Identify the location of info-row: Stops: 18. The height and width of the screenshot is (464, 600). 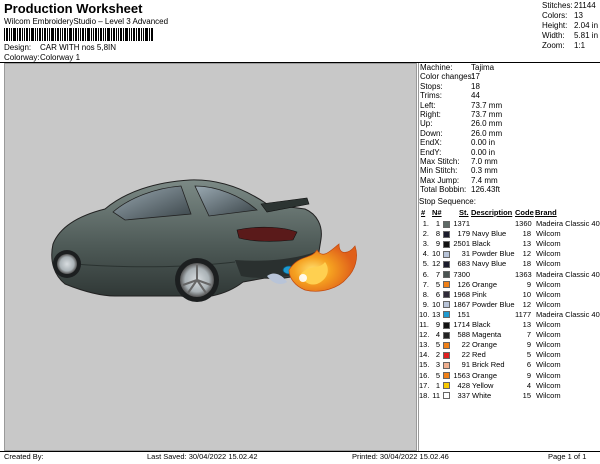
(509, 86).